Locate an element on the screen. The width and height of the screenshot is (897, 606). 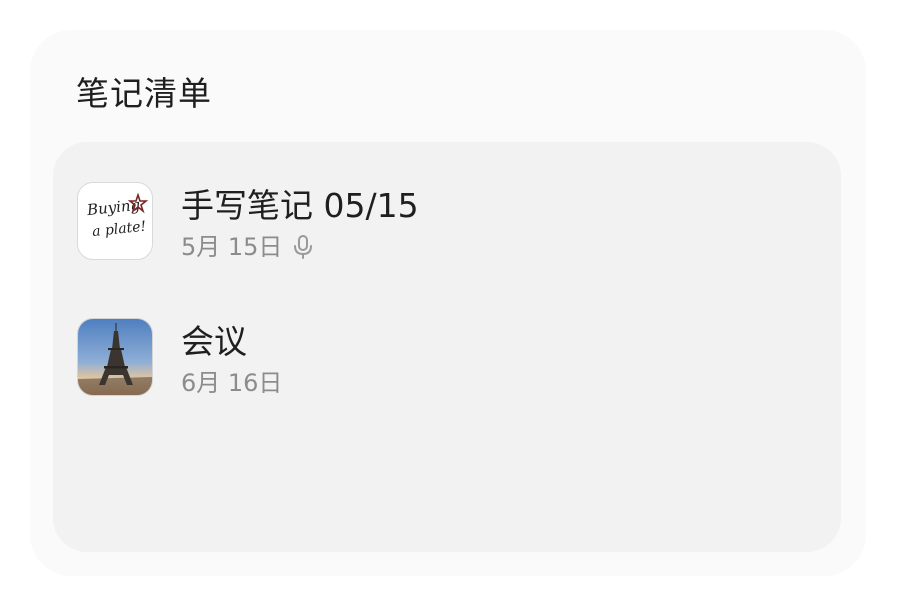
note-title: 手写笔记 05/15 is located at coordinates (300, 205).